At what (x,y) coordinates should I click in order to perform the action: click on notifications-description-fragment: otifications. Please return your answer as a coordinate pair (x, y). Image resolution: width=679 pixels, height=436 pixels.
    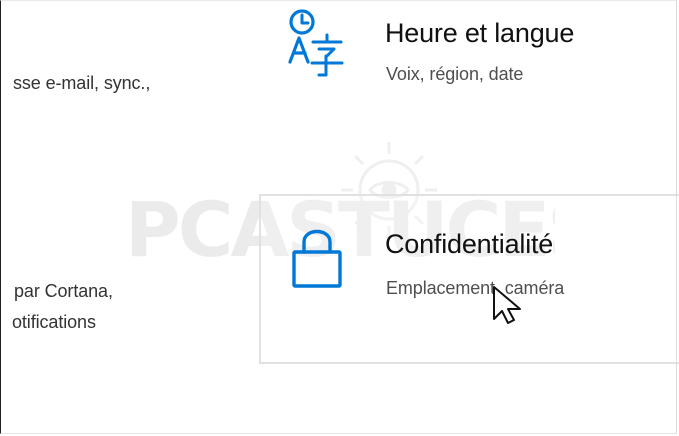
    Looking at the image, I should click on (54, 322).